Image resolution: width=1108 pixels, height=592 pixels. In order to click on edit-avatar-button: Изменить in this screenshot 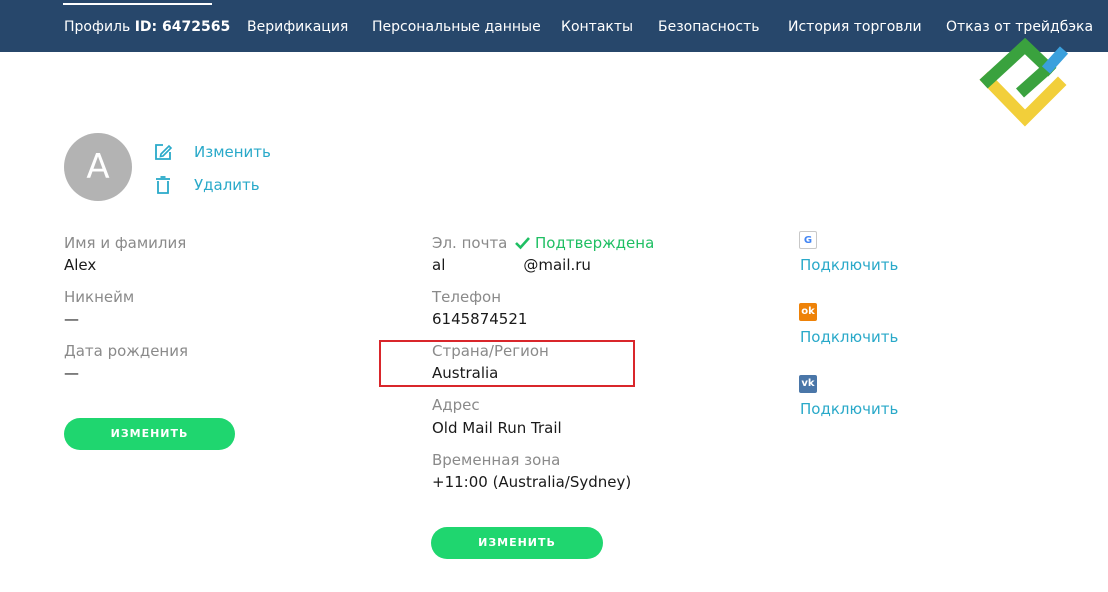, I will do `click(211, 152)`.